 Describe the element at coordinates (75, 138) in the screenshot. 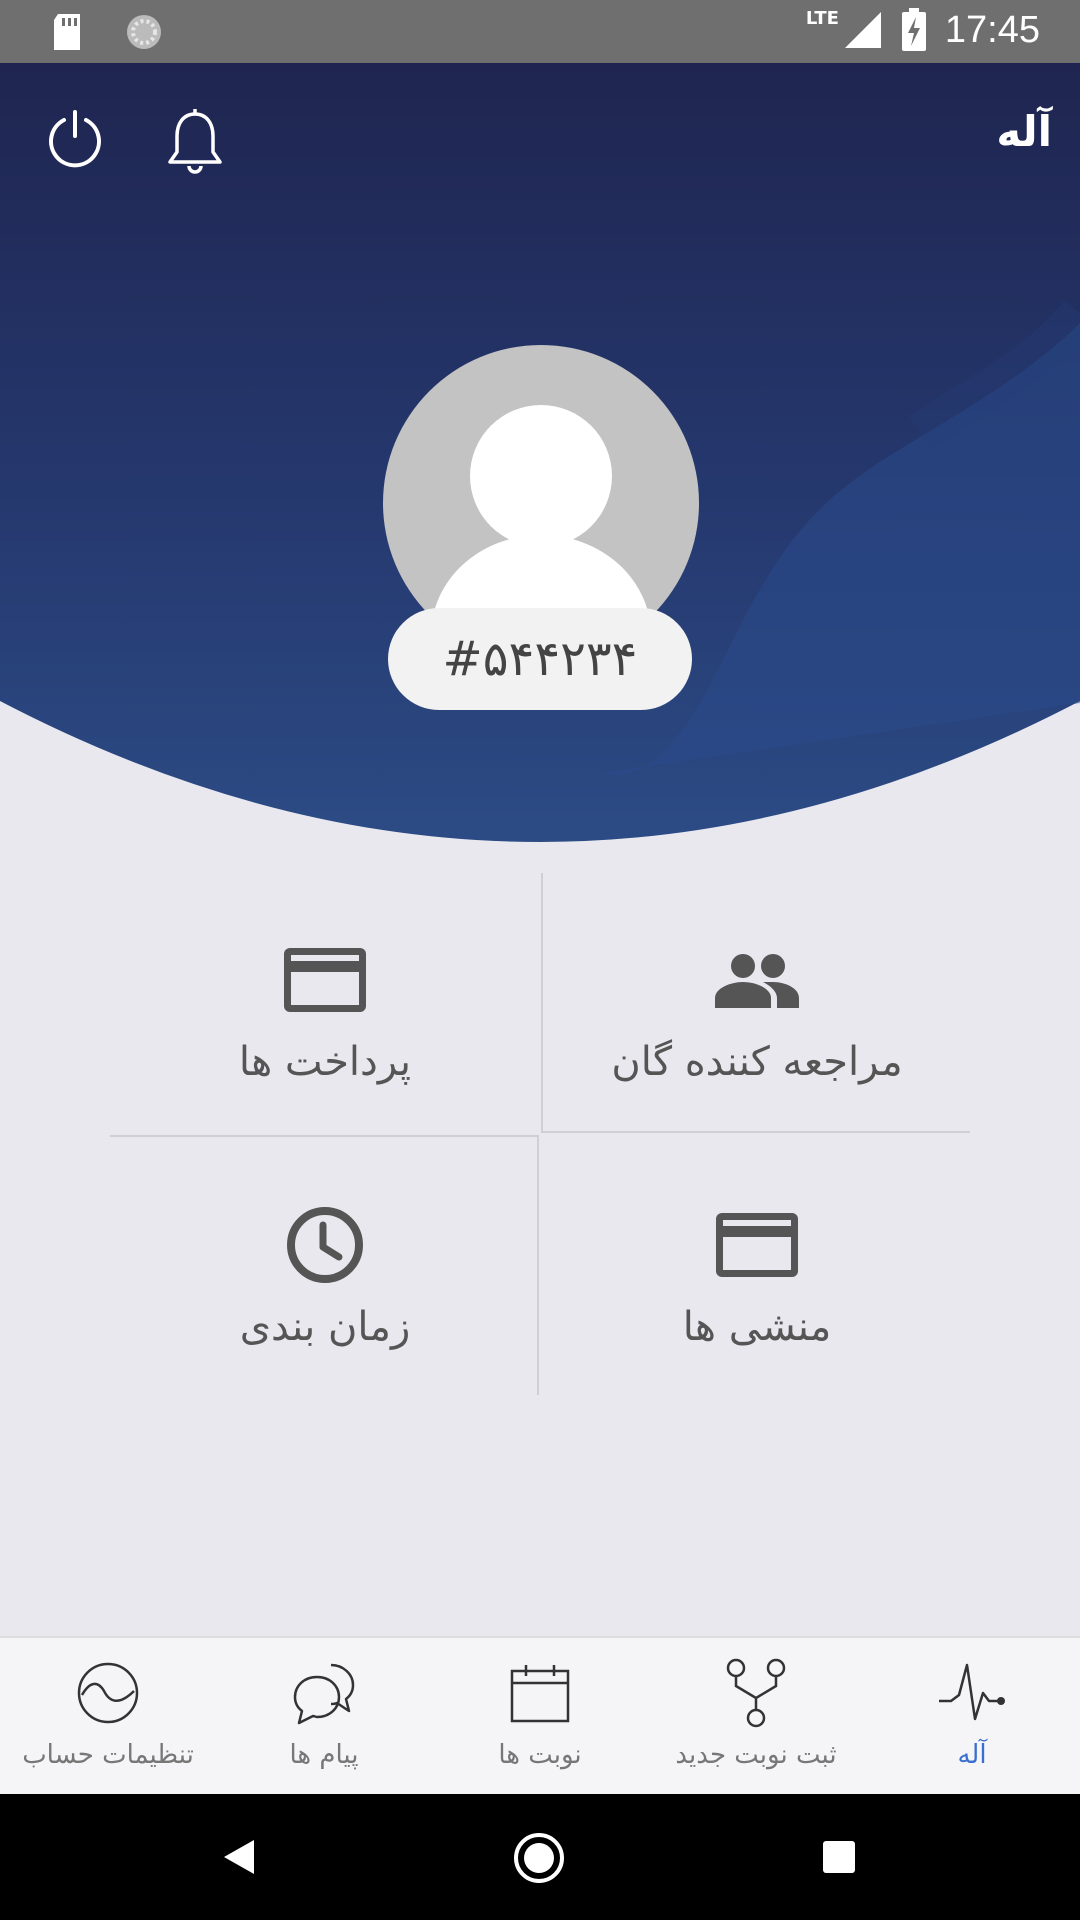

I see `power-icon` at that location.